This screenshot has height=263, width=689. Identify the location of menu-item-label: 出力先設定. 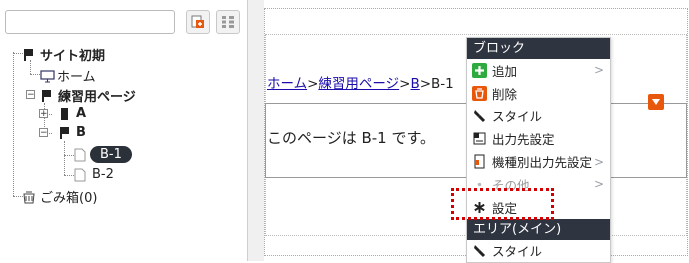
(523, 140).